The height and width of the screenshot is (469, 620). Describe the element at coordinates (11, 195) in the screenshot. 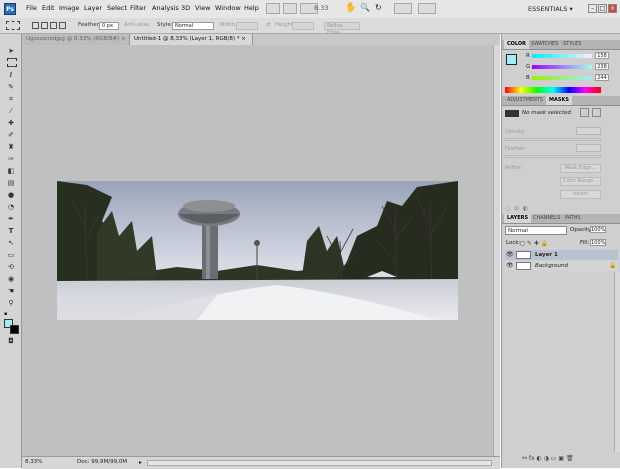

I see `blur-tool-icon: ●` at that location.